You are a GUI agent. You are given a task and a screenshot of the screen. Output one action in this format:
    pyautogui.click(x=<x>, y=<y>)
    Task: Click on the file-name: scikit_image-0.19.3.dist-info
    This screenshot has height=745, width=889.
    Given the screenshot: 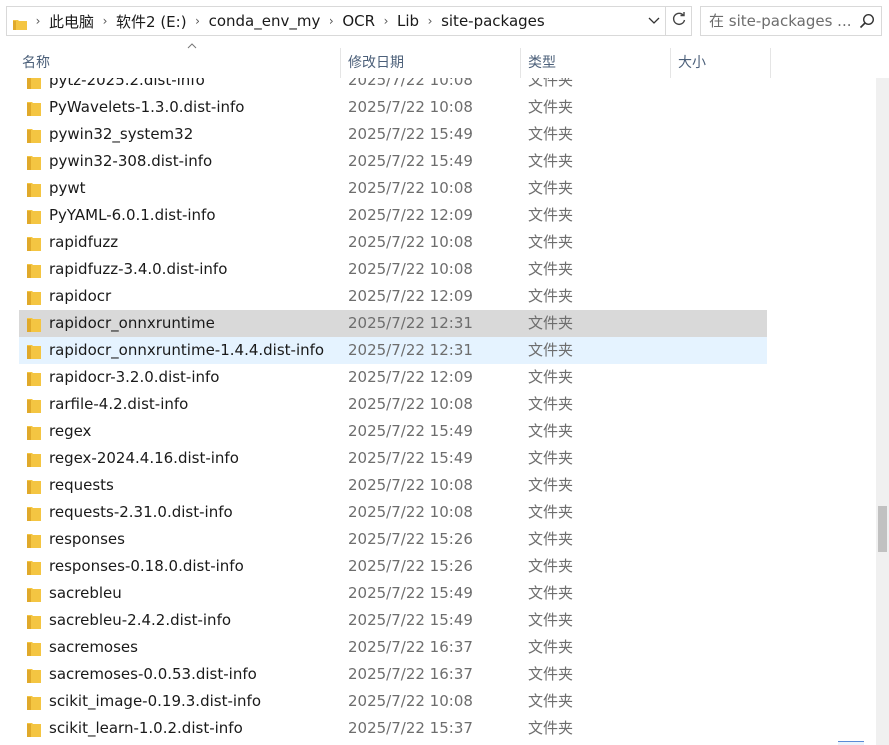 What is the action you would take?
    pyautogui.click(x=155, y=701)
    